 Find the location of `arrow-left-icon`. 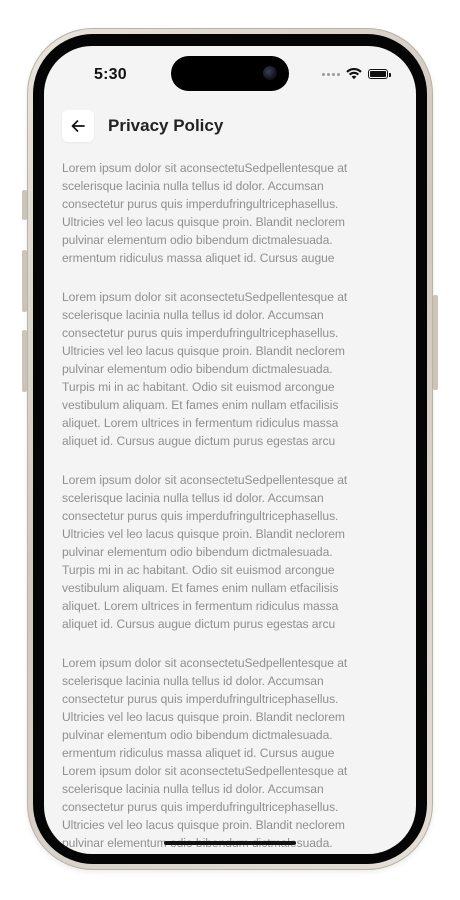

arrow-left-icon is located at coordinates (78, 126).